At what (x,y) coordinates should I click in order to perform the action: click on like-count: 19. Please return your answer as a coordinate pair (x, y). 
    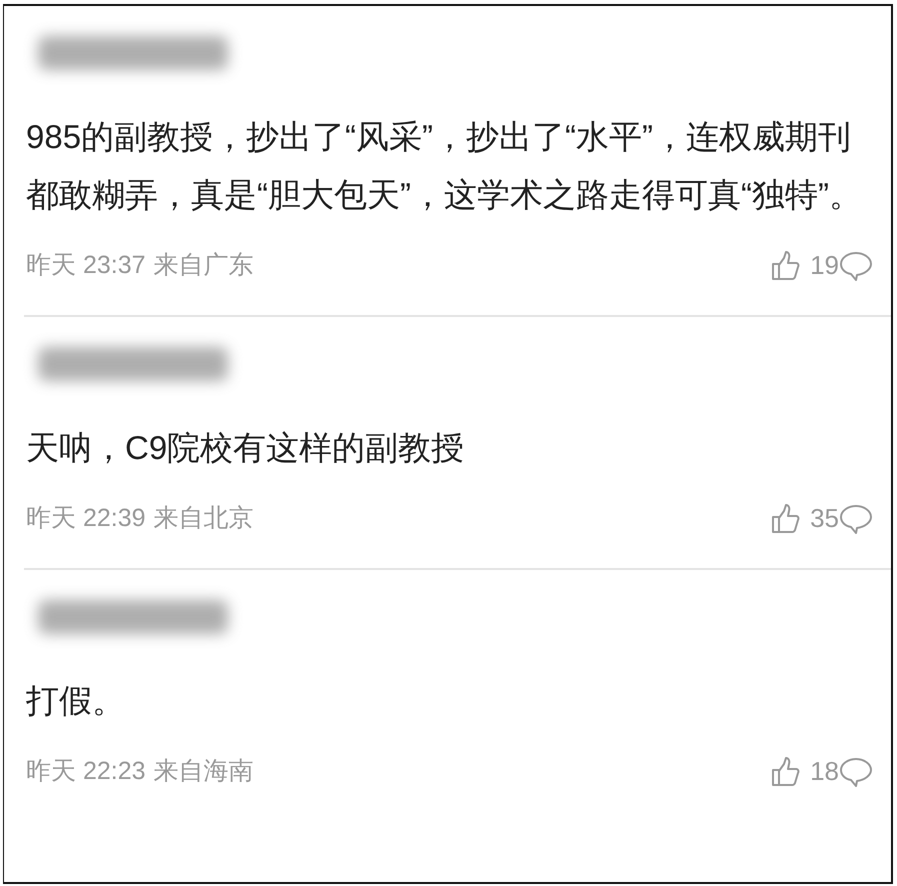
    Looking at the image, I should click on (824, 265).